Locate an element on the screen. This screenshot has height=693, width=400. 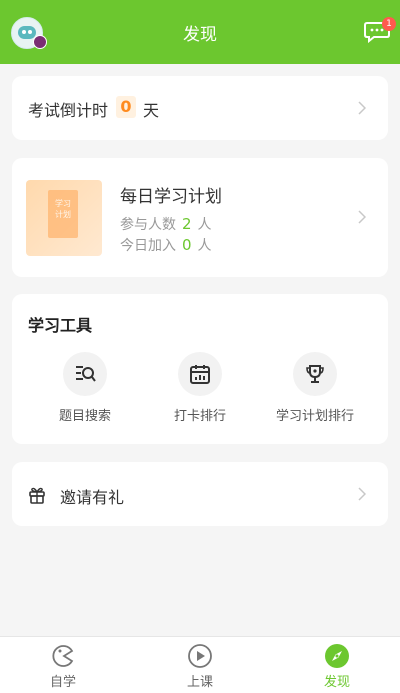
tab-class: 上课 is located at coordinates (200, 666).